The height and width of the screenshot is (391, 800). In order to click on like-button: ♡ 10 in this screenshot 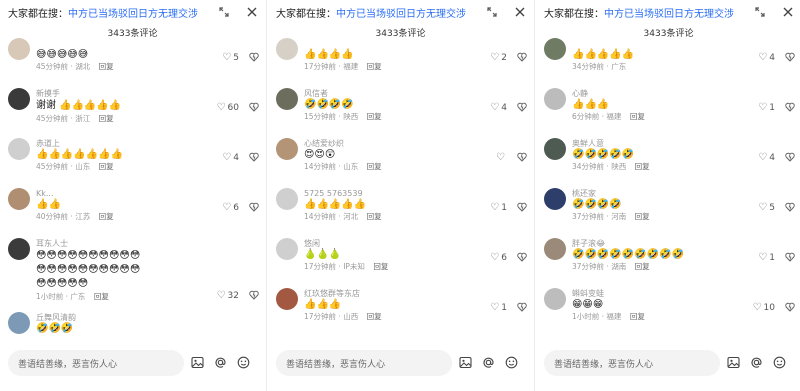, I will do `click(764, 307)`.